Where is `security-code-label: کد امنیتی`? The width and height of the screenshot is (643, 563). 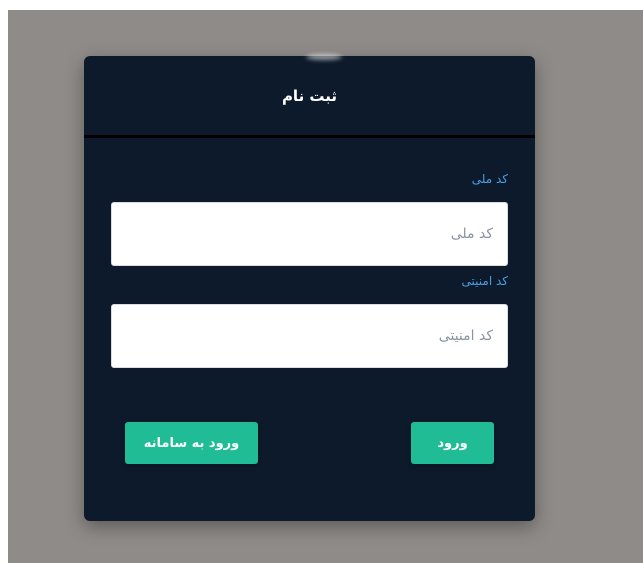 security-code-label: کد امنیتی is located at coordinates (484, 281).